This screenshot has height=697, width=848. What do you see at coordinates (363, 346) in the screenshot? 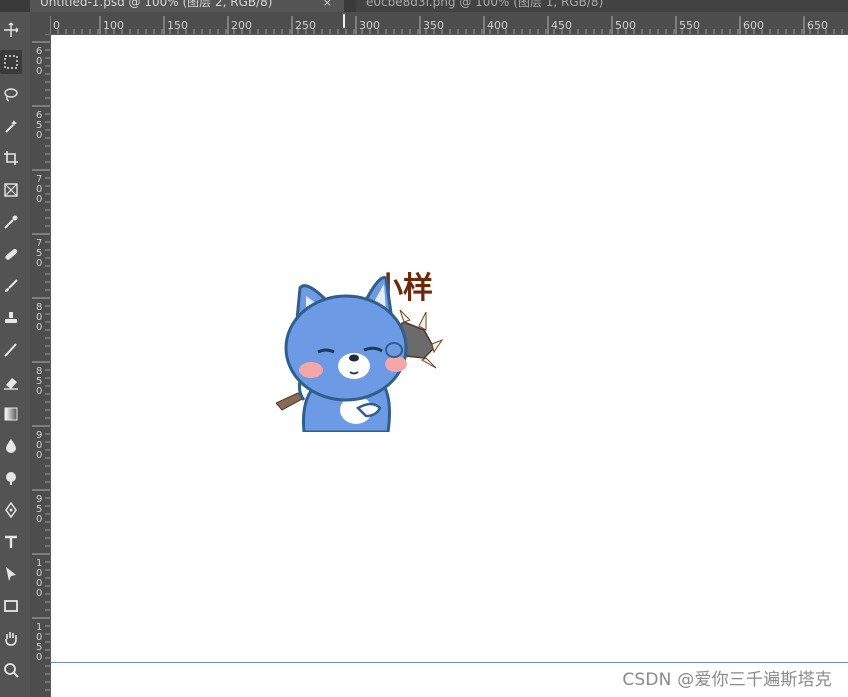
I see `cat-sticker-image: 小样` at bounding box center [363, 346].